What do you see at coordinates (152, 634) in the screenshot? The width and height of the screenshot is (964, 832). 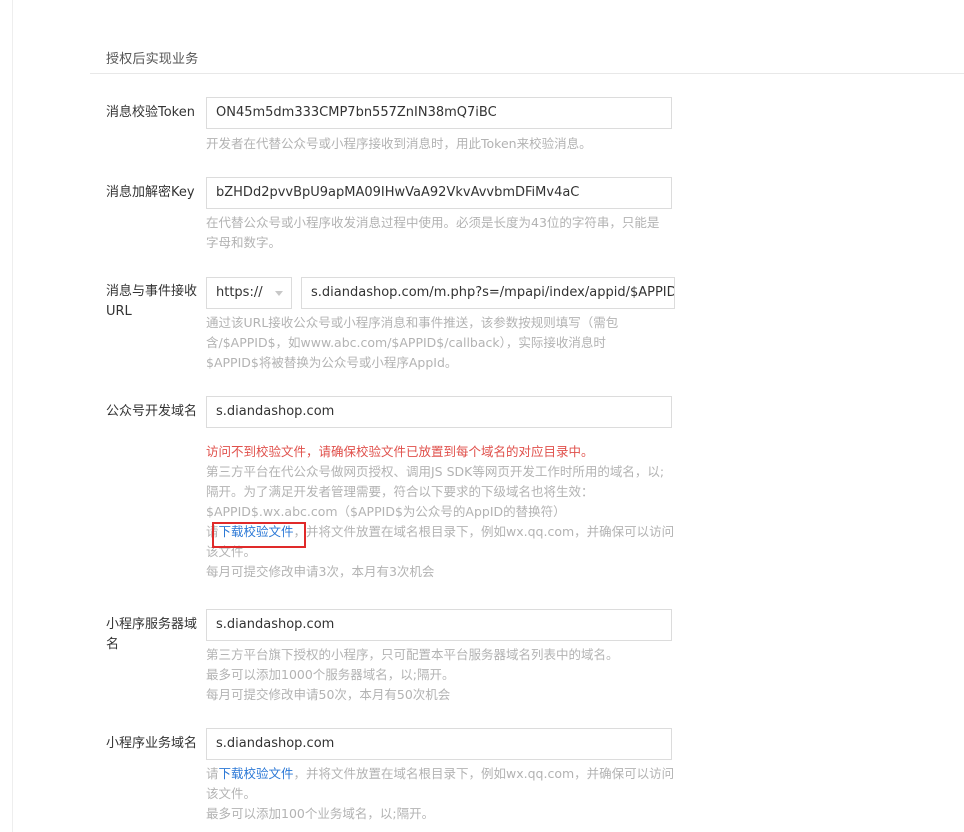 I see `miniapp-server-label: 小程序服务器域名` at bounding box center [152, 634].